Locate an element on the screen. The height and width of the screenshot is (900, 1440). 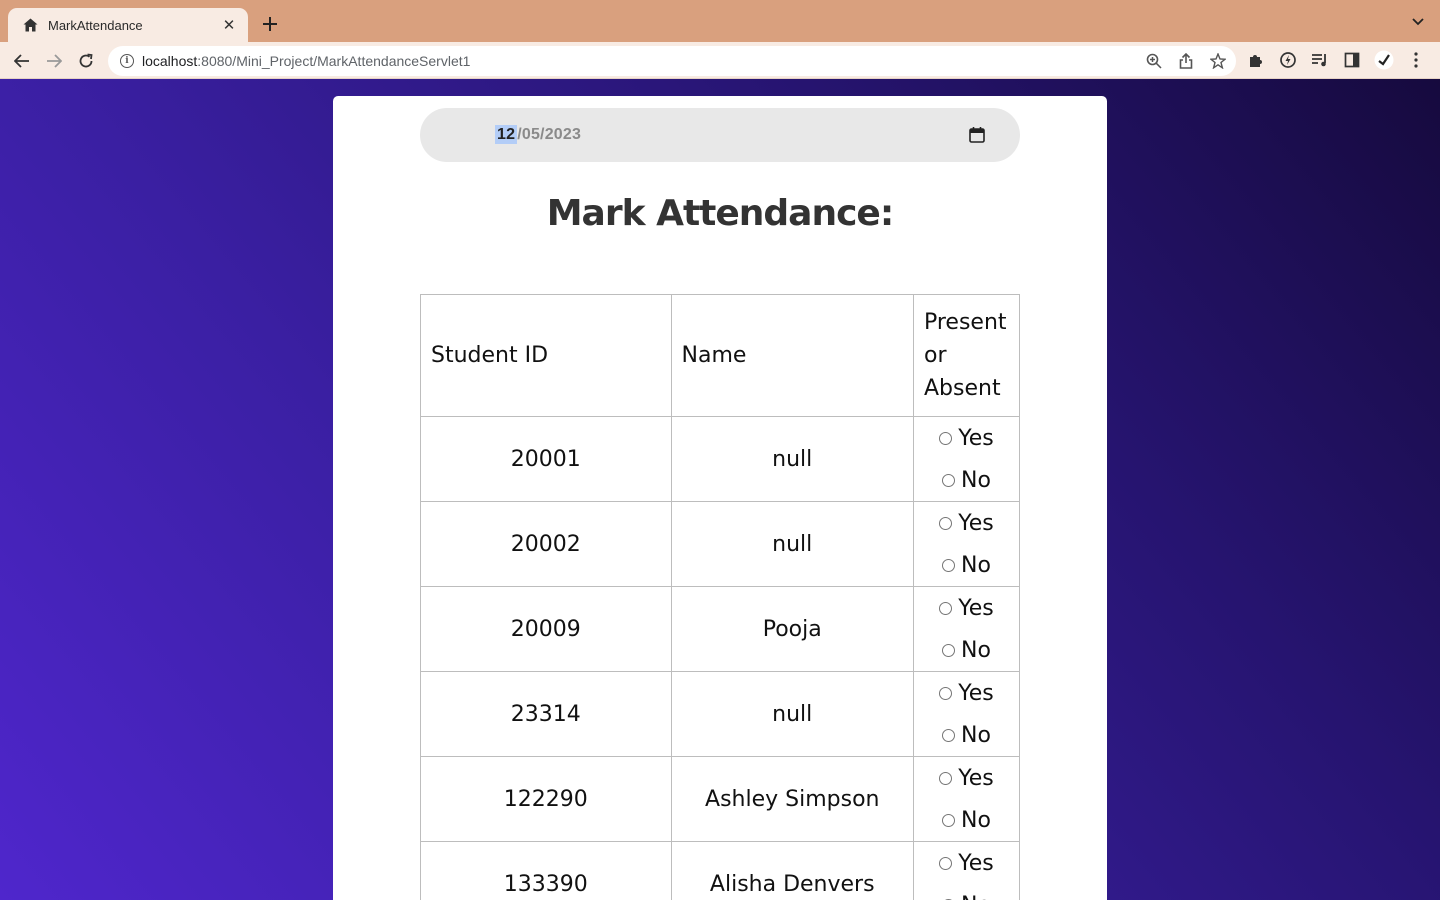
active-tab: MarkAttendance ✕ is located at coordinates (128, 25).